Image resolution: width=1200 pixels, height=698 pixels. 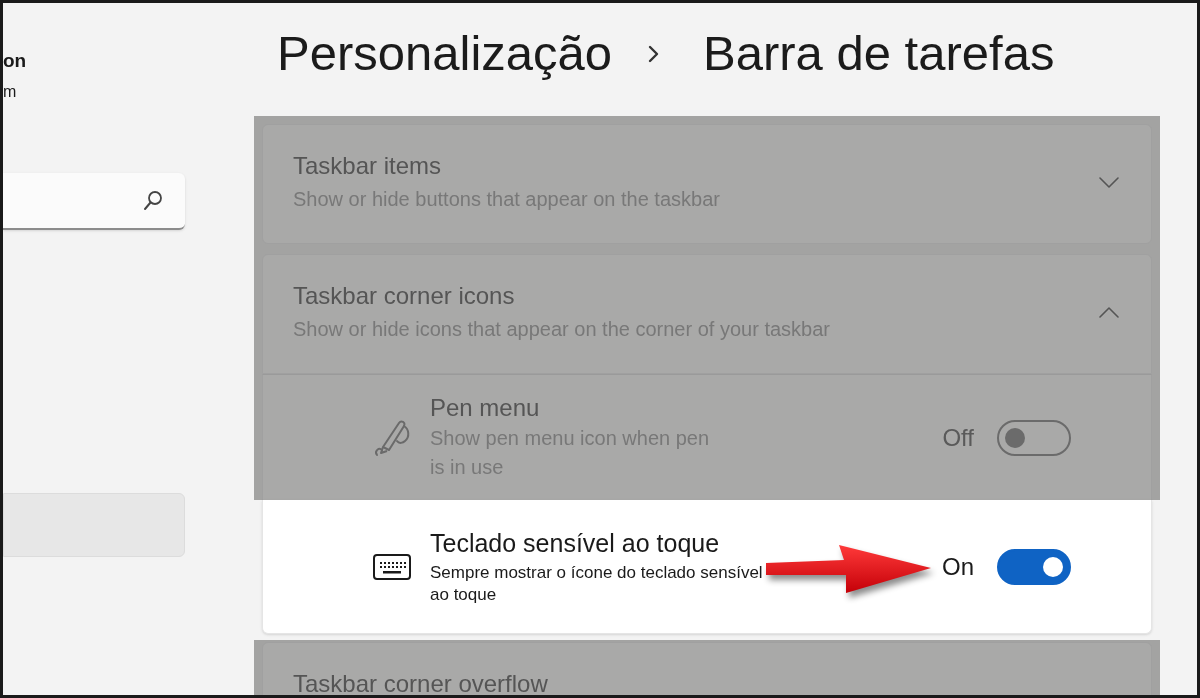 I want to click on setting-title: Taskbar items, so click(x=367, y=166).